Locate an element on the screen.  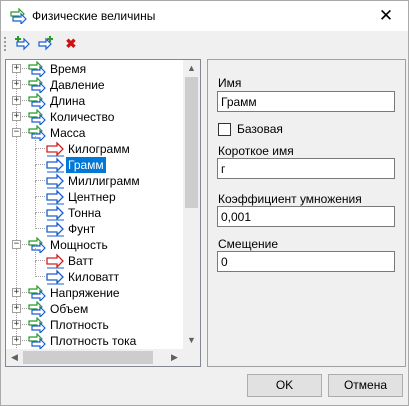
tree-item-label: Длина is located at coordinates (68, 101).